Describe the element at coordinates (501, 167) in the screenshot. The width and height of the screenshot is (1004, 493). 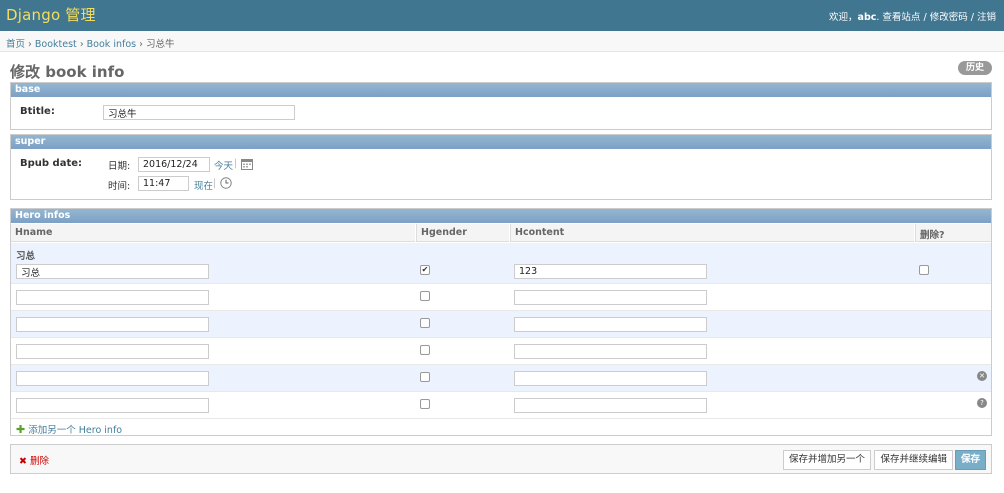
I see `fieldset-super: super Bpub date: 日期: 今天 | 时间: 现在 |` at that location.